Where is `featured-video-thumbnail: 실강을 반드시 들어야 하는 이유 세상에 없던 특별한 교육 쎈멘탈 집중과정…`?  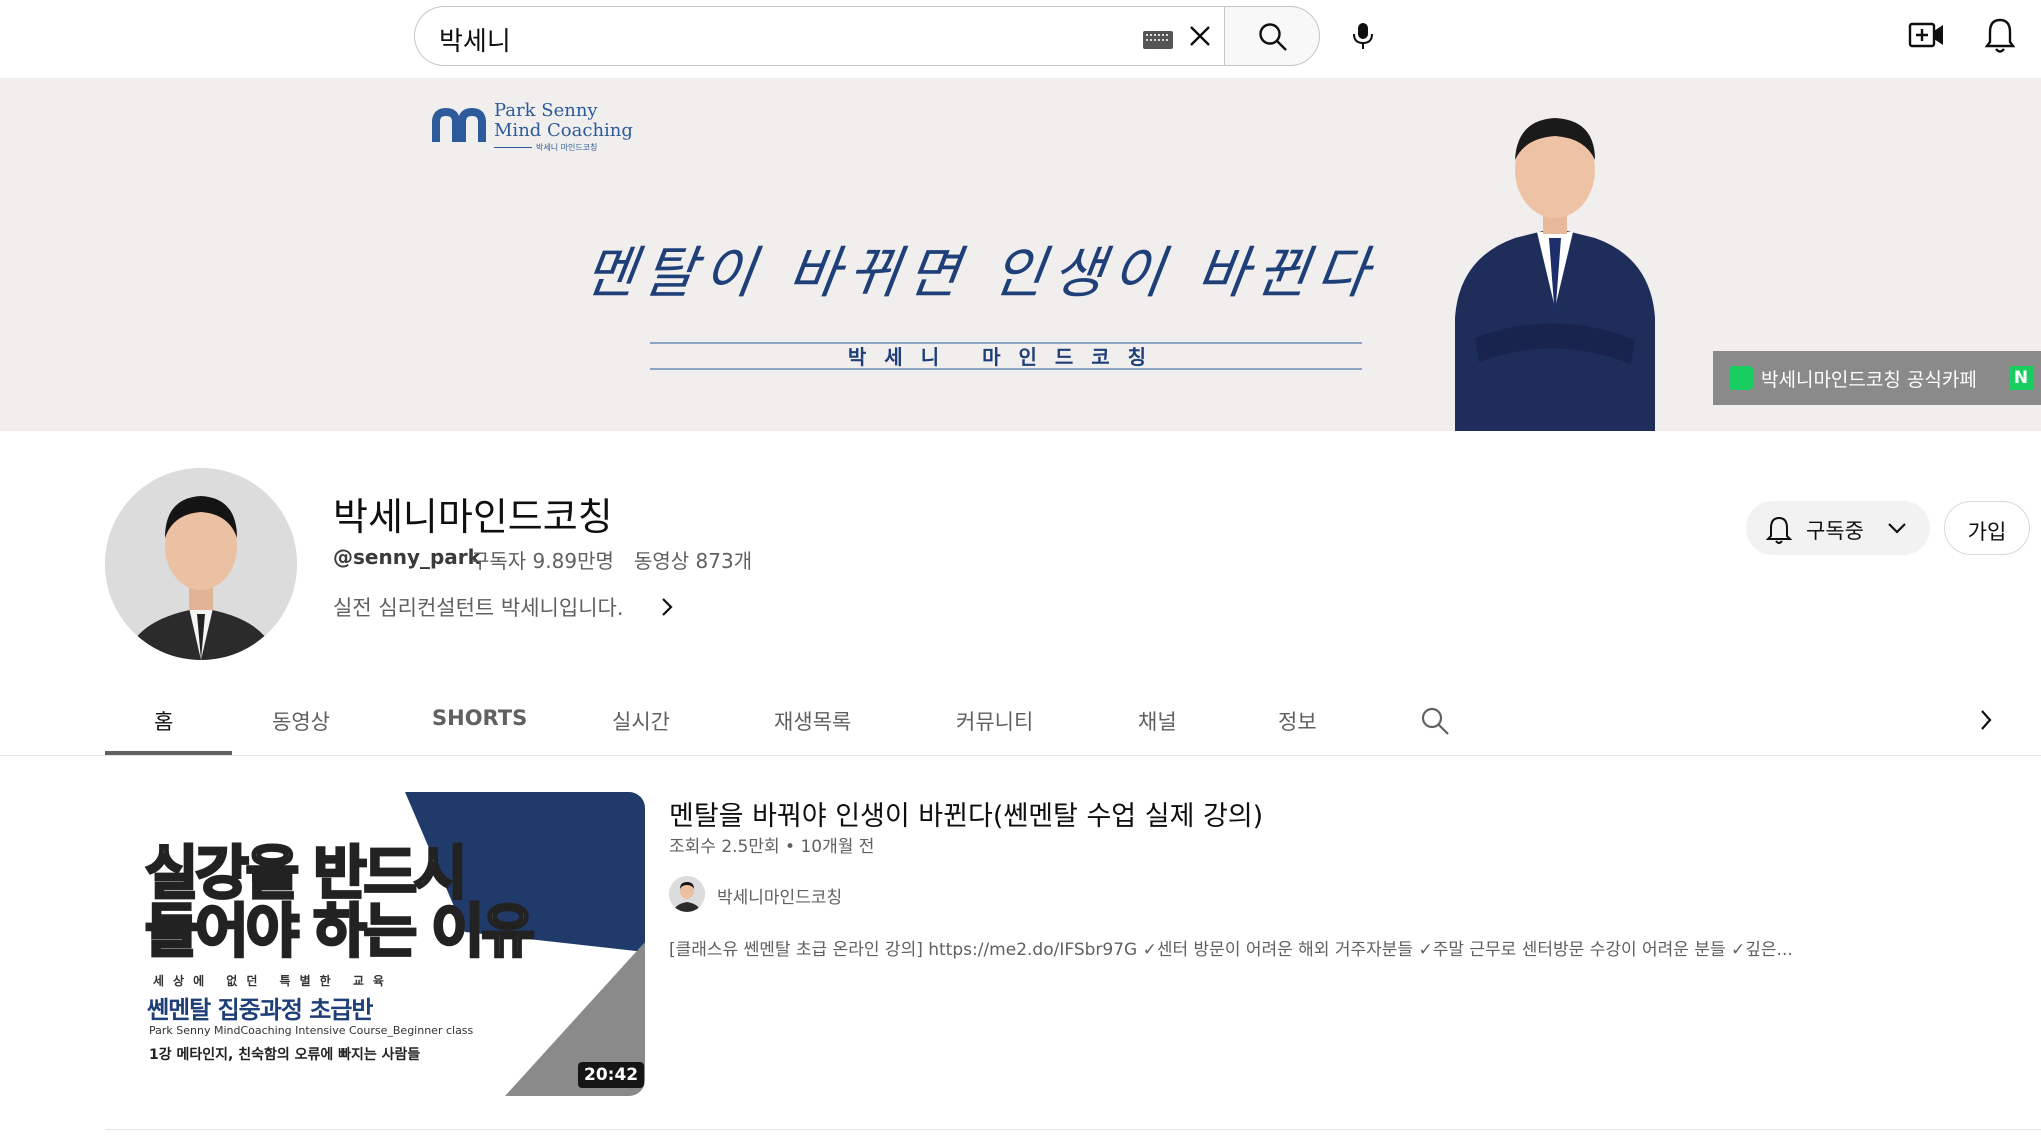 featured-video-thumbnail: 실강을 반드시 들어야 하는 이유 세상에 없던 특별한 교육 쎈멘탈 집중과정… is located at coordinates (375, 944).